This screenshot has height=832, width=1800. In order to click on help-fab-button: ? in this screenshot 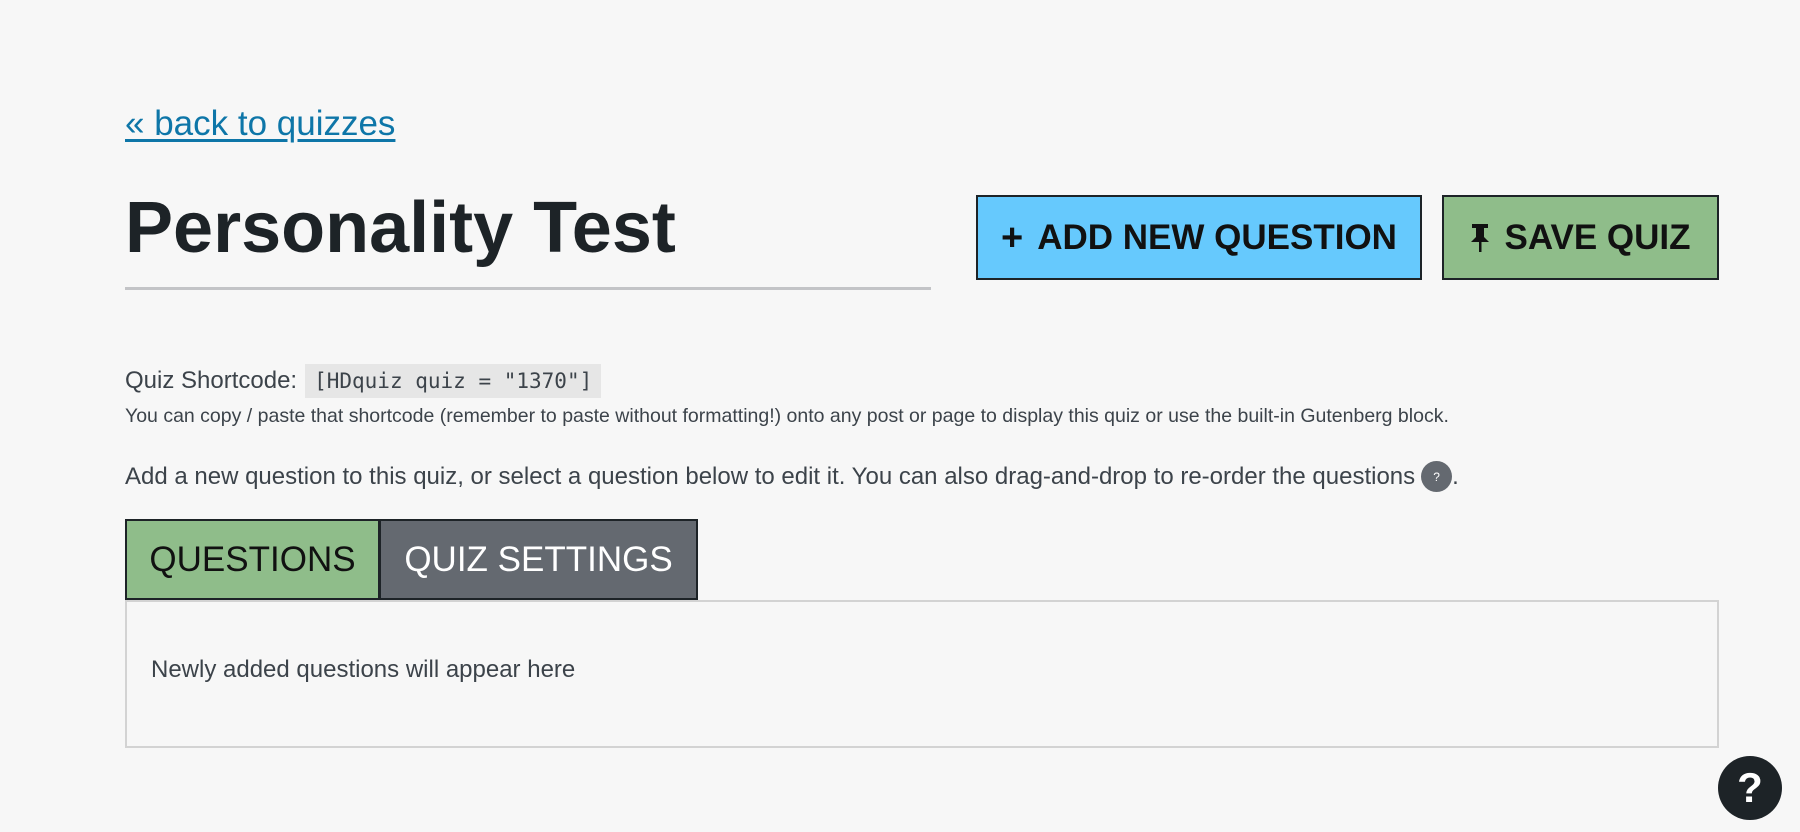, I will do `click(1750, 788)`.